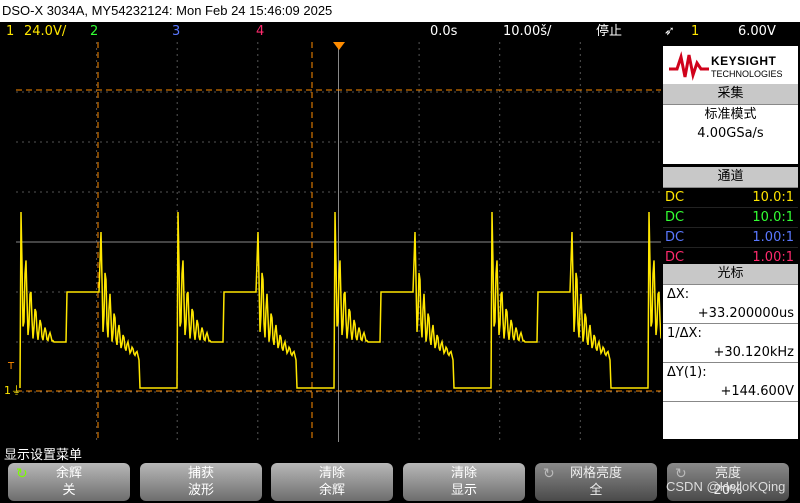  Describe the element at coordinates (744, 61) in the screenshot. I see `logo-brand: KEYSIGHT` at that location.